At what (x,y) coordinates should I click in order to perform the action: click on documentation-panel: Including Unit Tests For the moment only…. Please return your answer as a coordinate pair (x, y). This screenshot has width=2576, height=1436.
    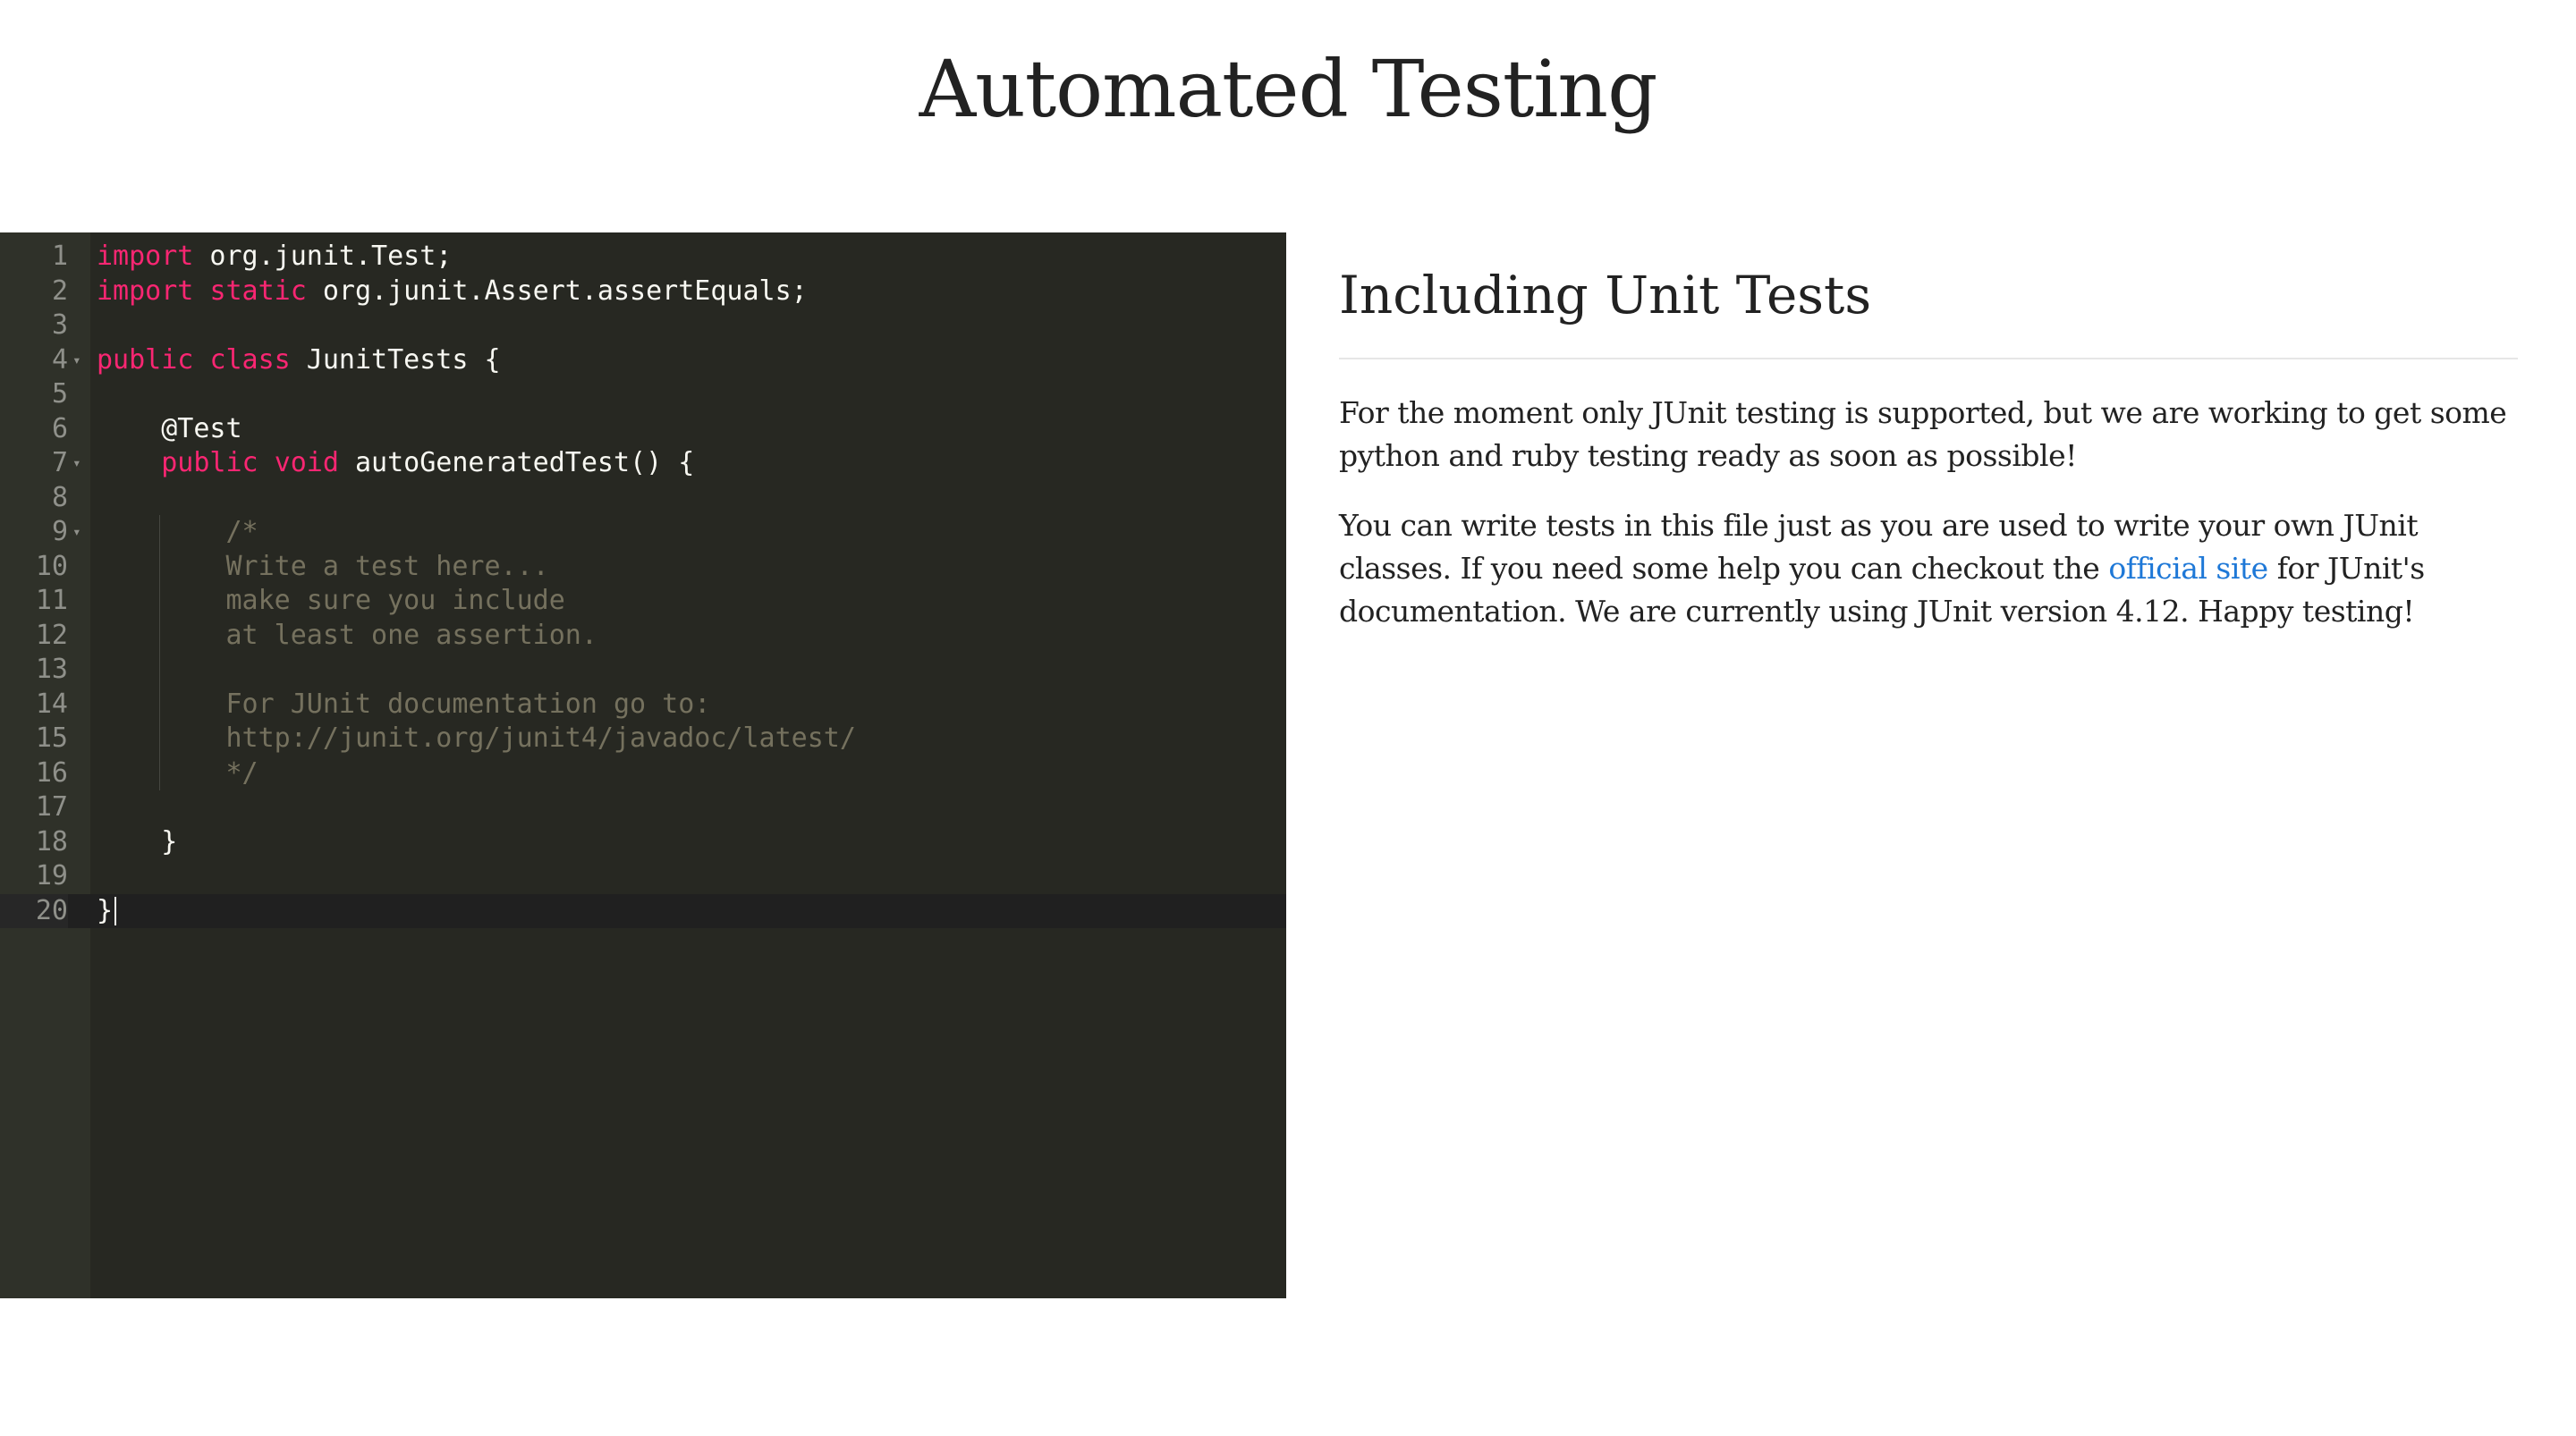
    Looking at the image, I should click on (1928, 446).